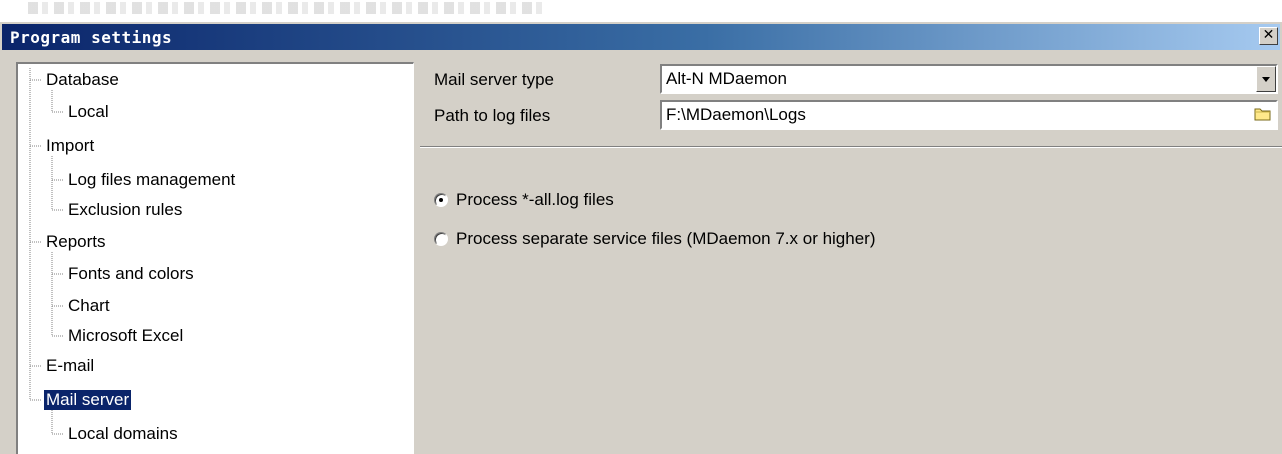 The height and width of the screenshot is (454, 1282). I want to click on log-path-value: F:\MDaemon\Logs, so click(736, 114).